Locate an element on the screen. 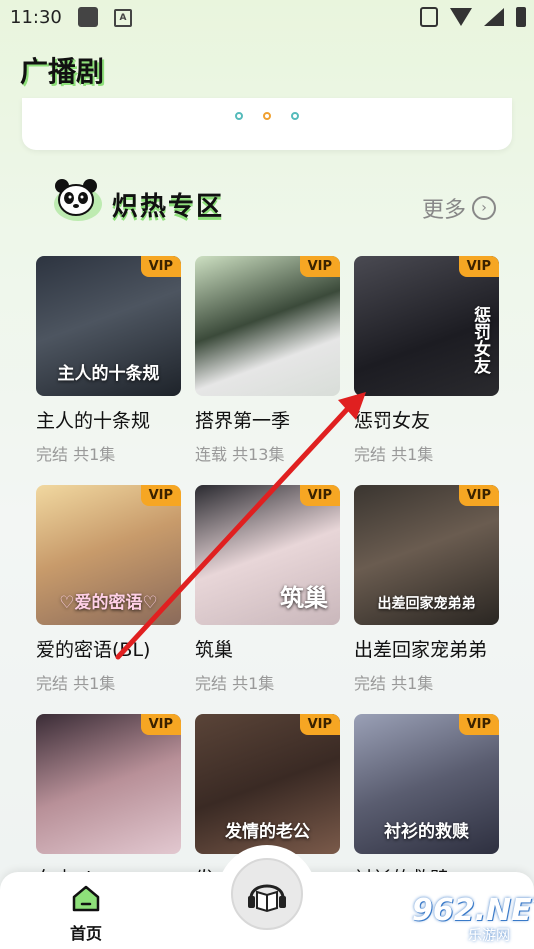 This screenshot has width=534, height=949. drama-card: VIP 出差回家宠弟弟 出差回家宠弟弟 完结 共1集 is located at coordinates (426, 589).